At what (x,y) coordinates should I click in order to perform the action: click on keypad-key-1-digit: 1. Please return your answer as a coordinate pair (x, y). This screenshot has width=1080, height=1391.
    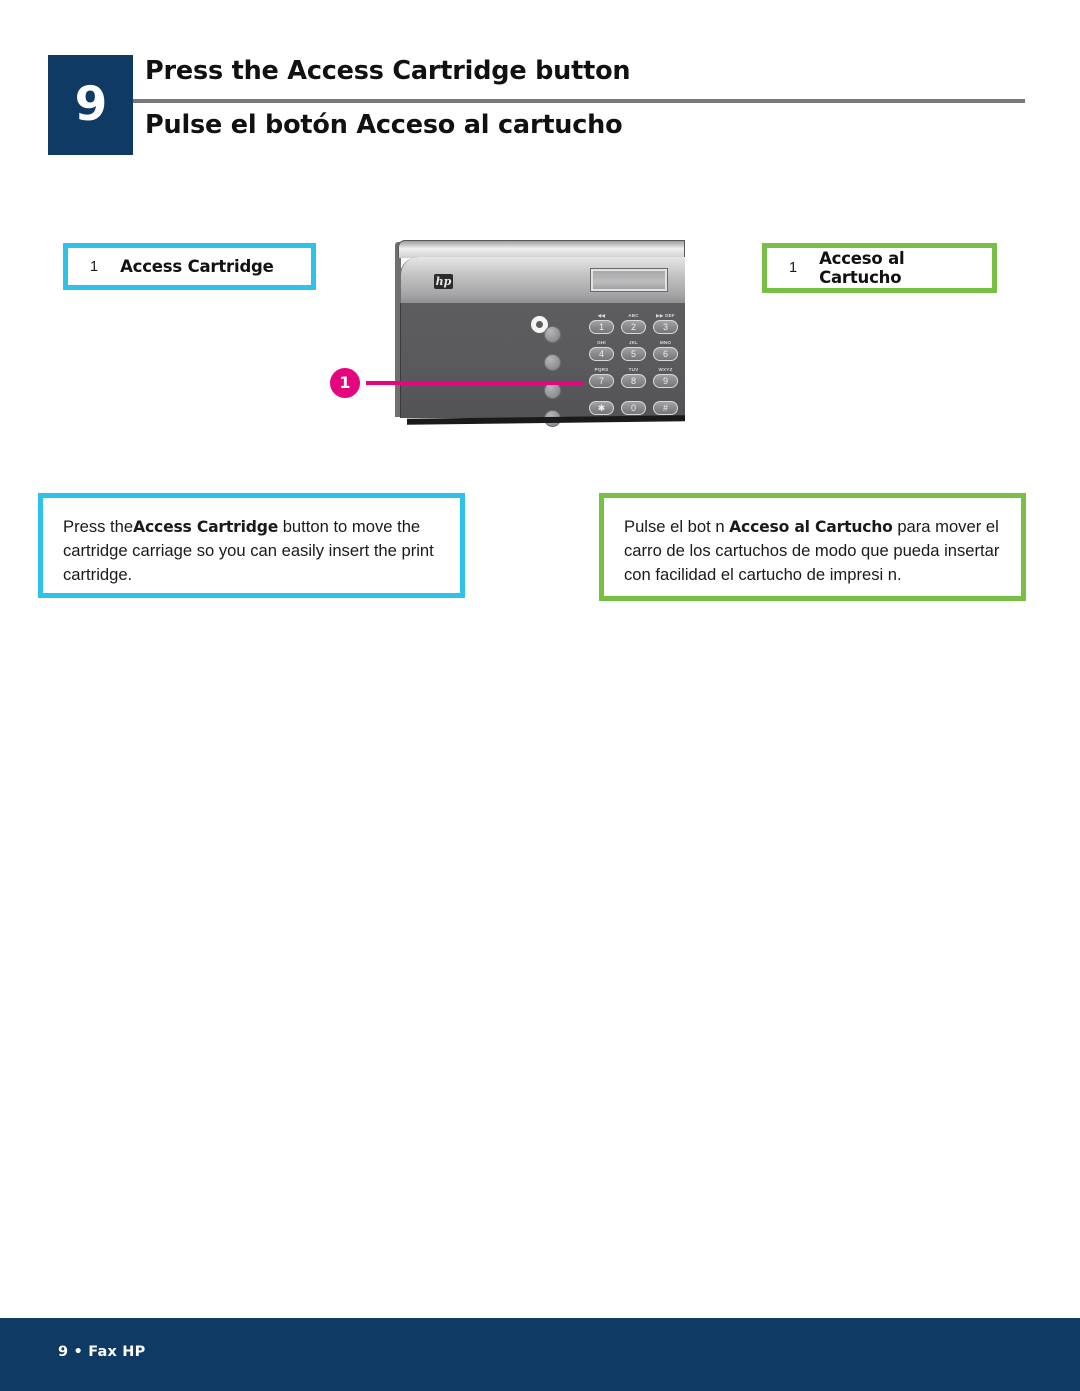
    Looking at the image, I should click on (601, 327).